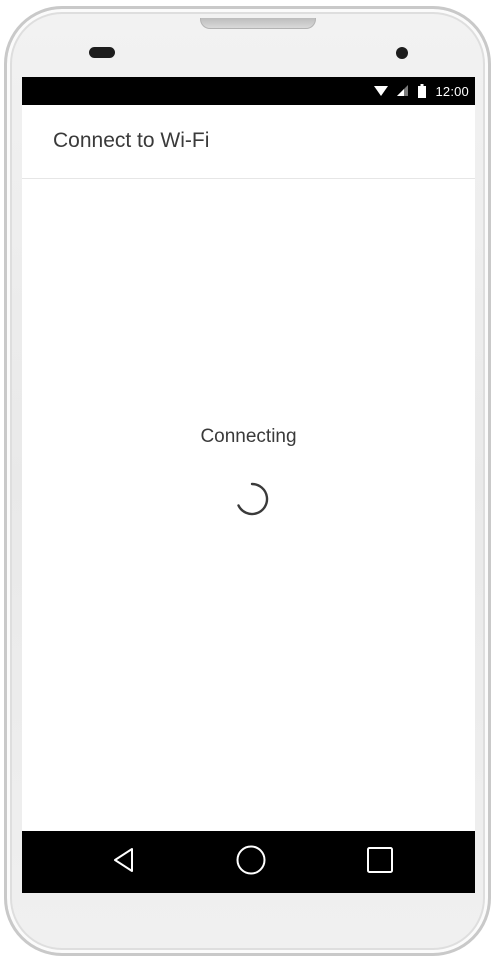 This screenshot has height=962, width=497. What do you see at coordinates (248, 91) in the screenshot?
I see `status-bar: 12:00` at bounding box center [248, 91].